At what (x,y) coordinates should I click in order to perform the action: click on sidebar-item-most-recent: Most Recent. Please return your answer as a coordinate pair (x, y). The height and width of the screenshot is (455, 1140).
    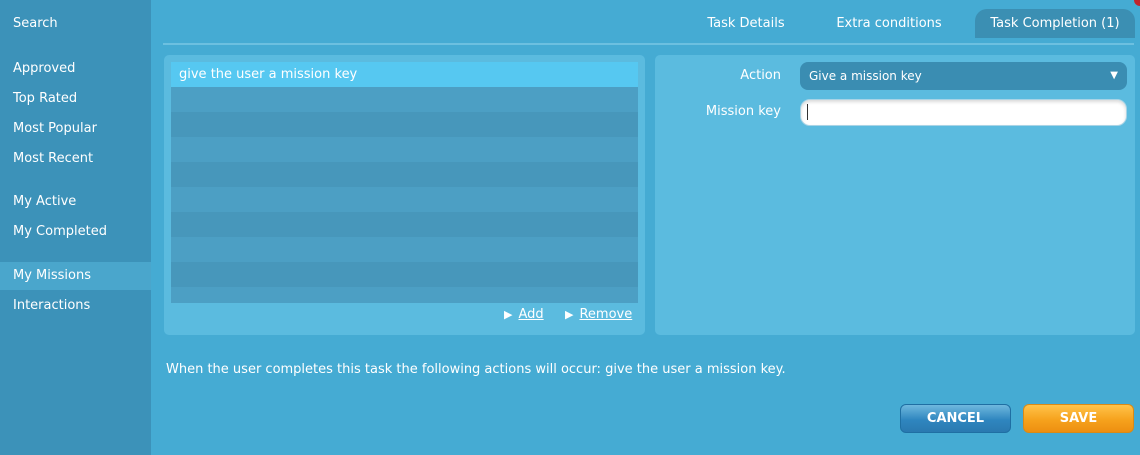
    Looking at the image, I should click on (75, 159).